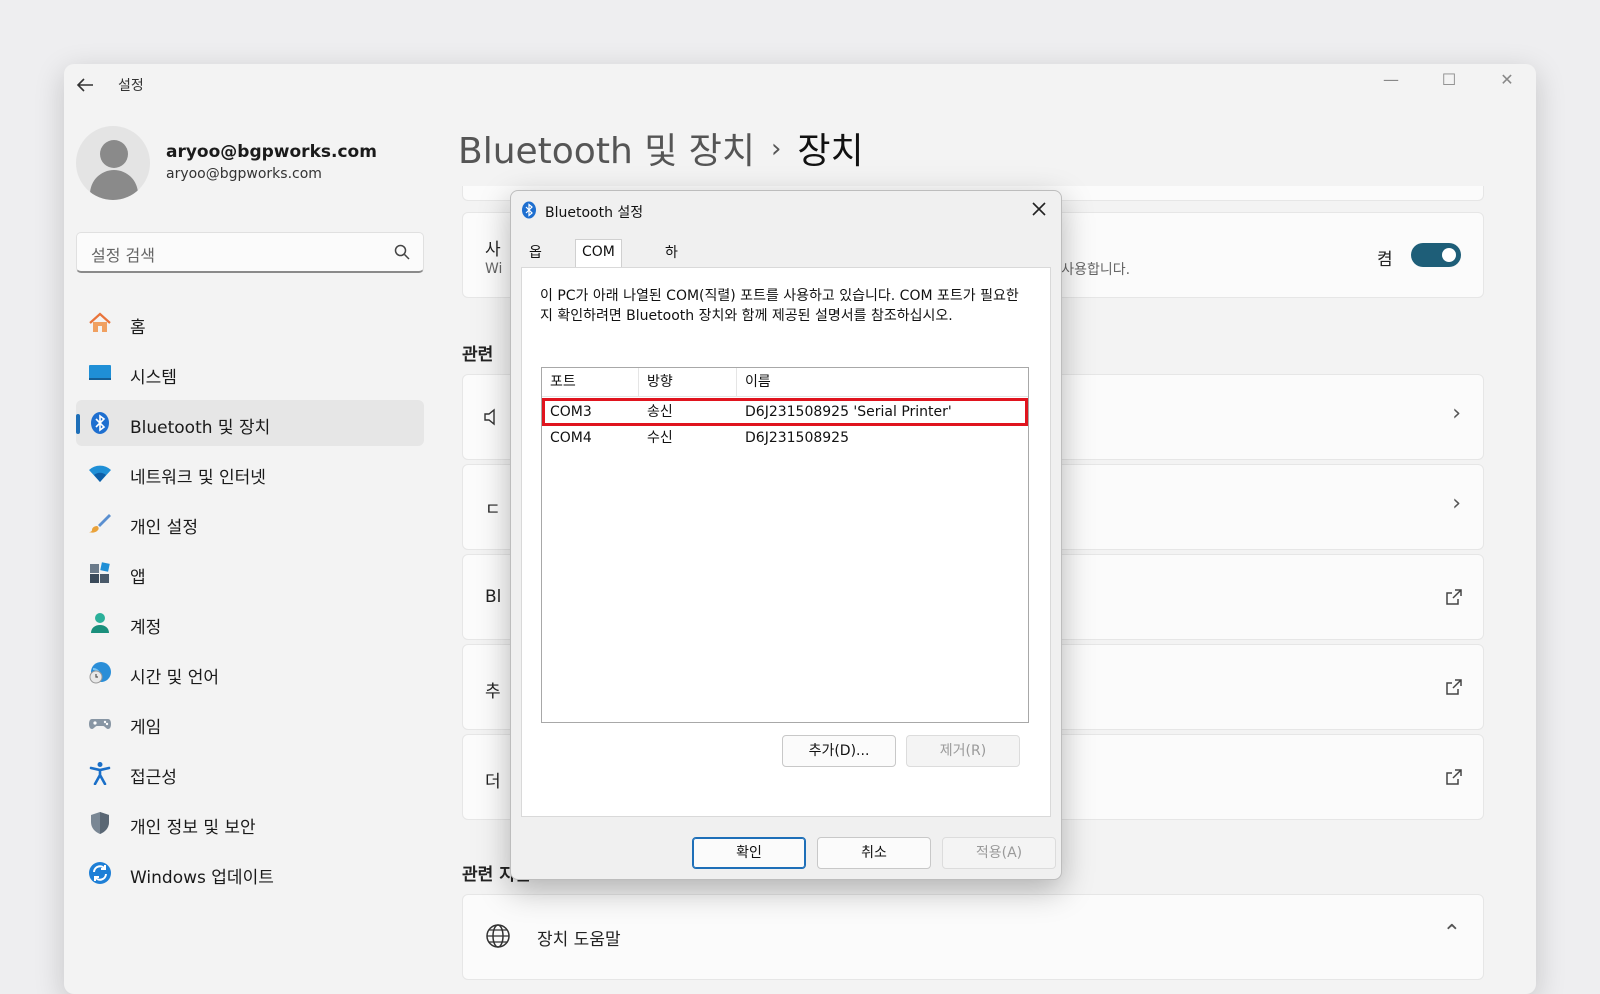 The height and width of the screenshot is (994, 1600). I want to click on sidebar-item-time-language: 시간 및 언어, so click(250, 673).